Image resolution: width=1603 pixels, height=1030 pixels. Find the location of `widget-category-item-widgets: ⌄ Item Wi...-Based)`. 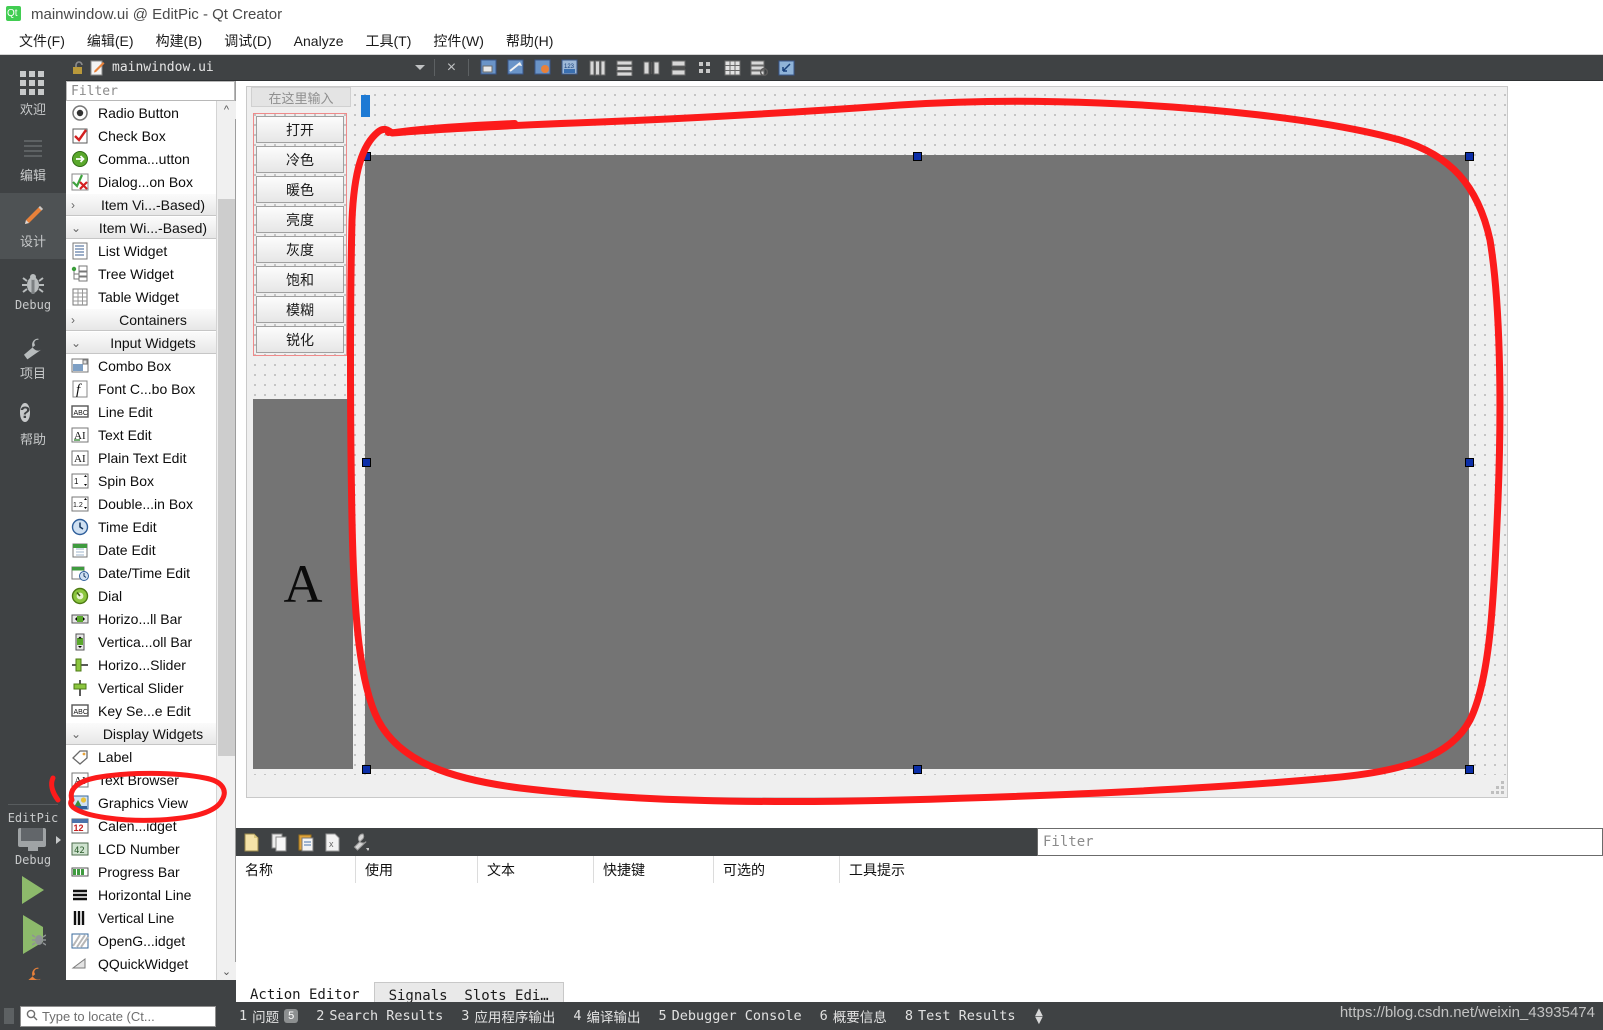

widget-category-item-widgets: ⌄ Item Wi...-Based) is located at coordinates (150, 227).